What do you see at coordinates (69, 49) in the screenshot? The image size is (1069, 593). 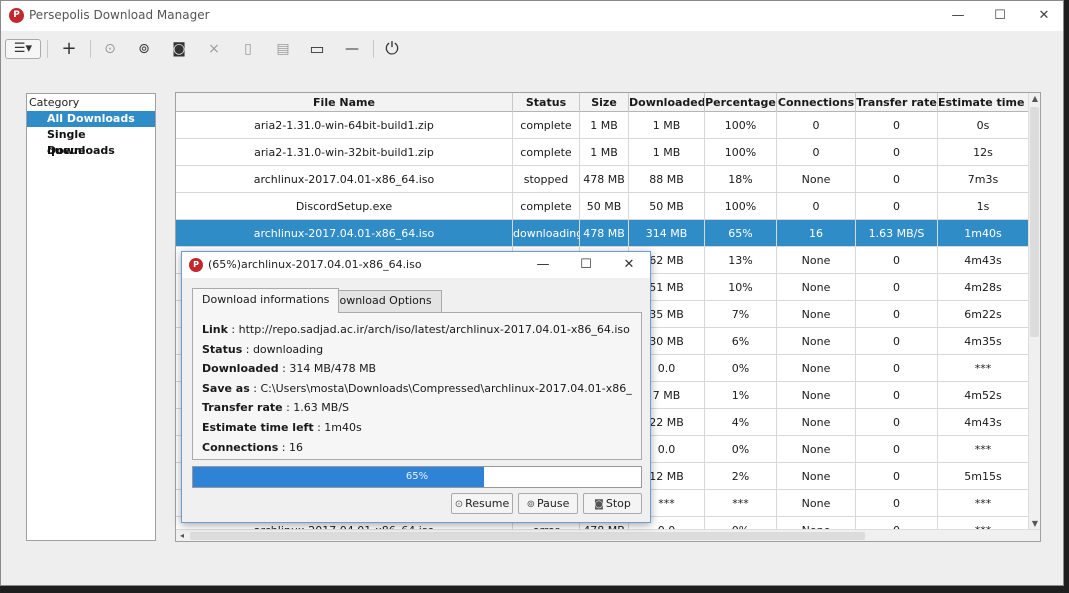 I see `add-link-icon: +` at bounding box center [69, 49].